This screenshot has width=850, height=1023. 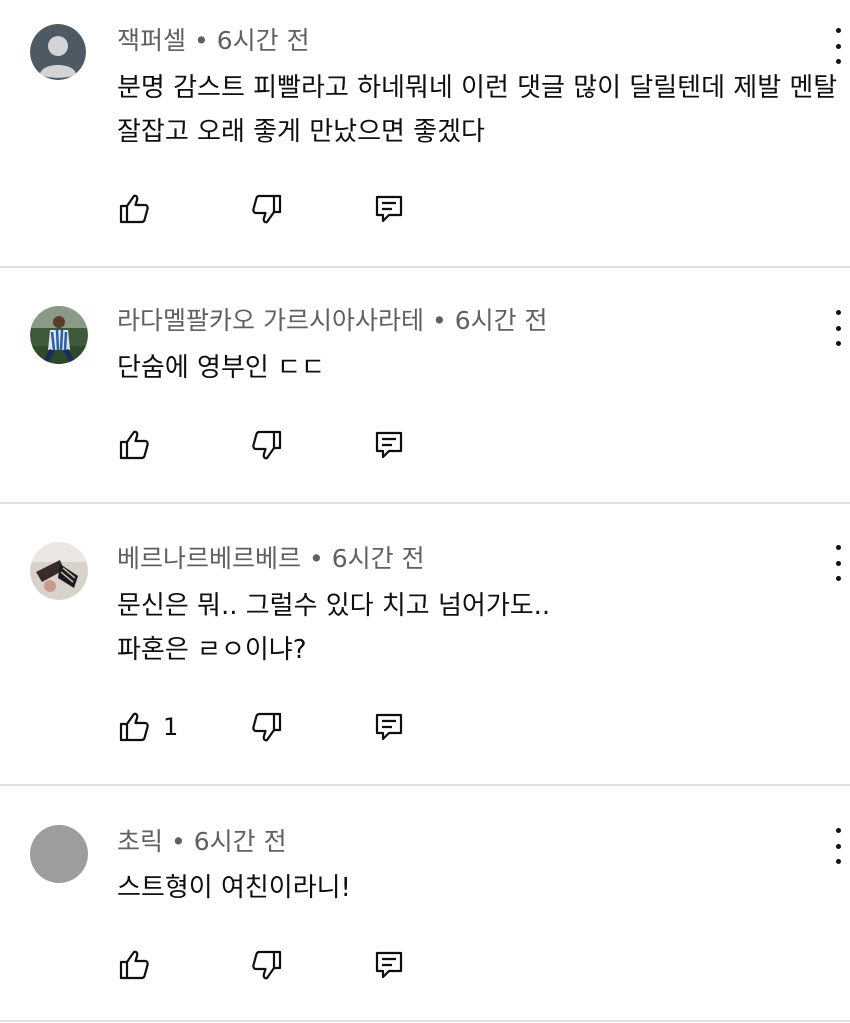 I want to click on comment-text: 스트형이 여친이라니!, so click(x=479, y=888).